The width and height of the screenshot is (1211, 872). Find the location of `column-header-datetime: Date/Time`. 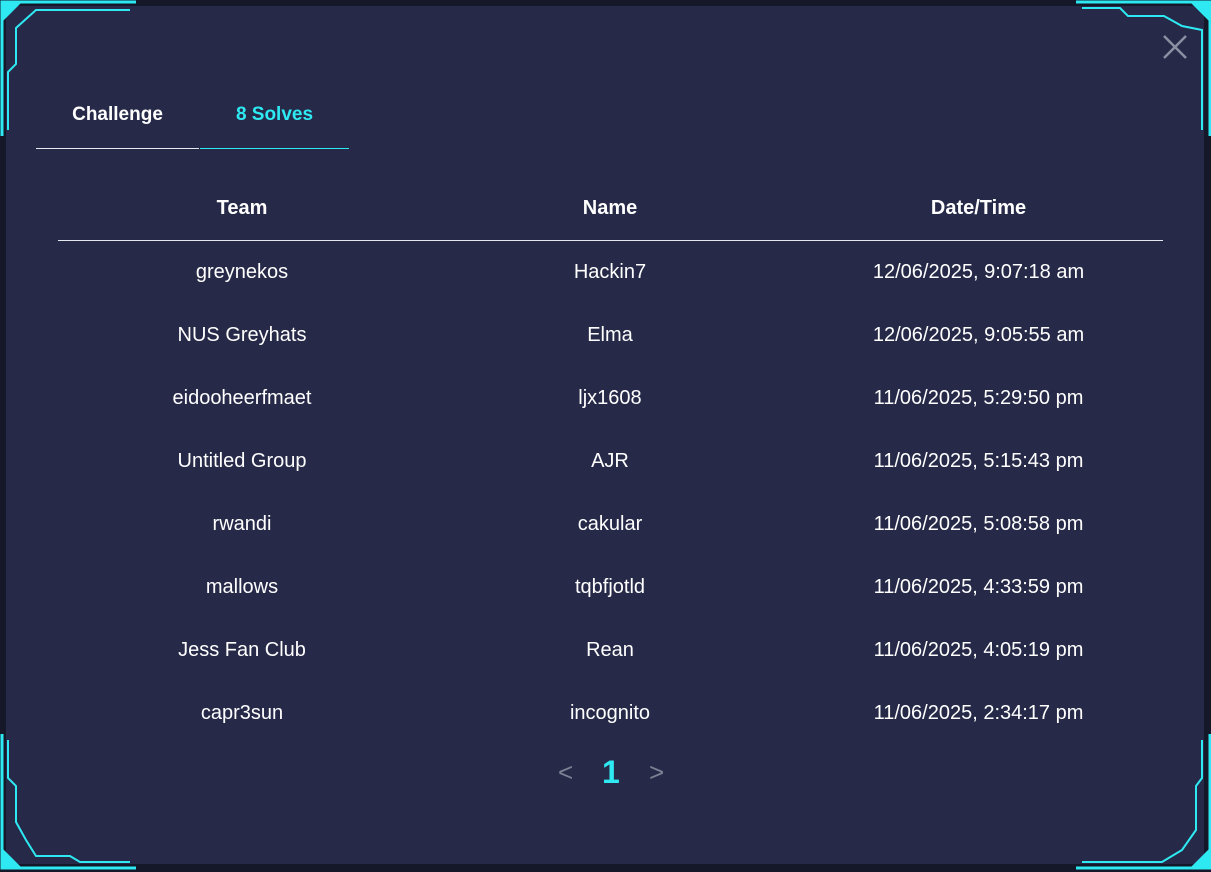

column-header-datetime: Date/Time is located at coordinates (978, 208).